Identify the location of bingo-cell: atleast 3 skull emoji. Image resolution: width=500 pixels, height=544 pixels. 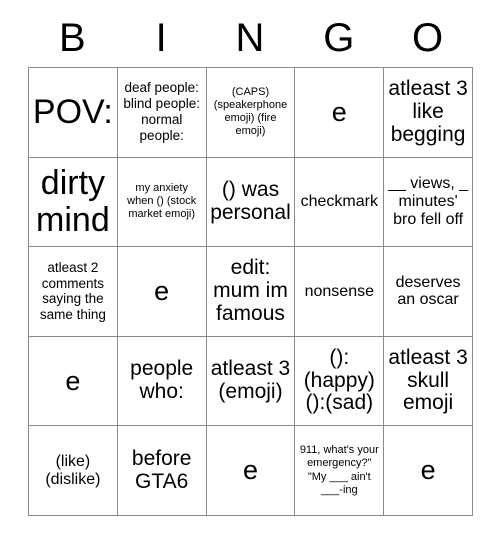
(428, 381).